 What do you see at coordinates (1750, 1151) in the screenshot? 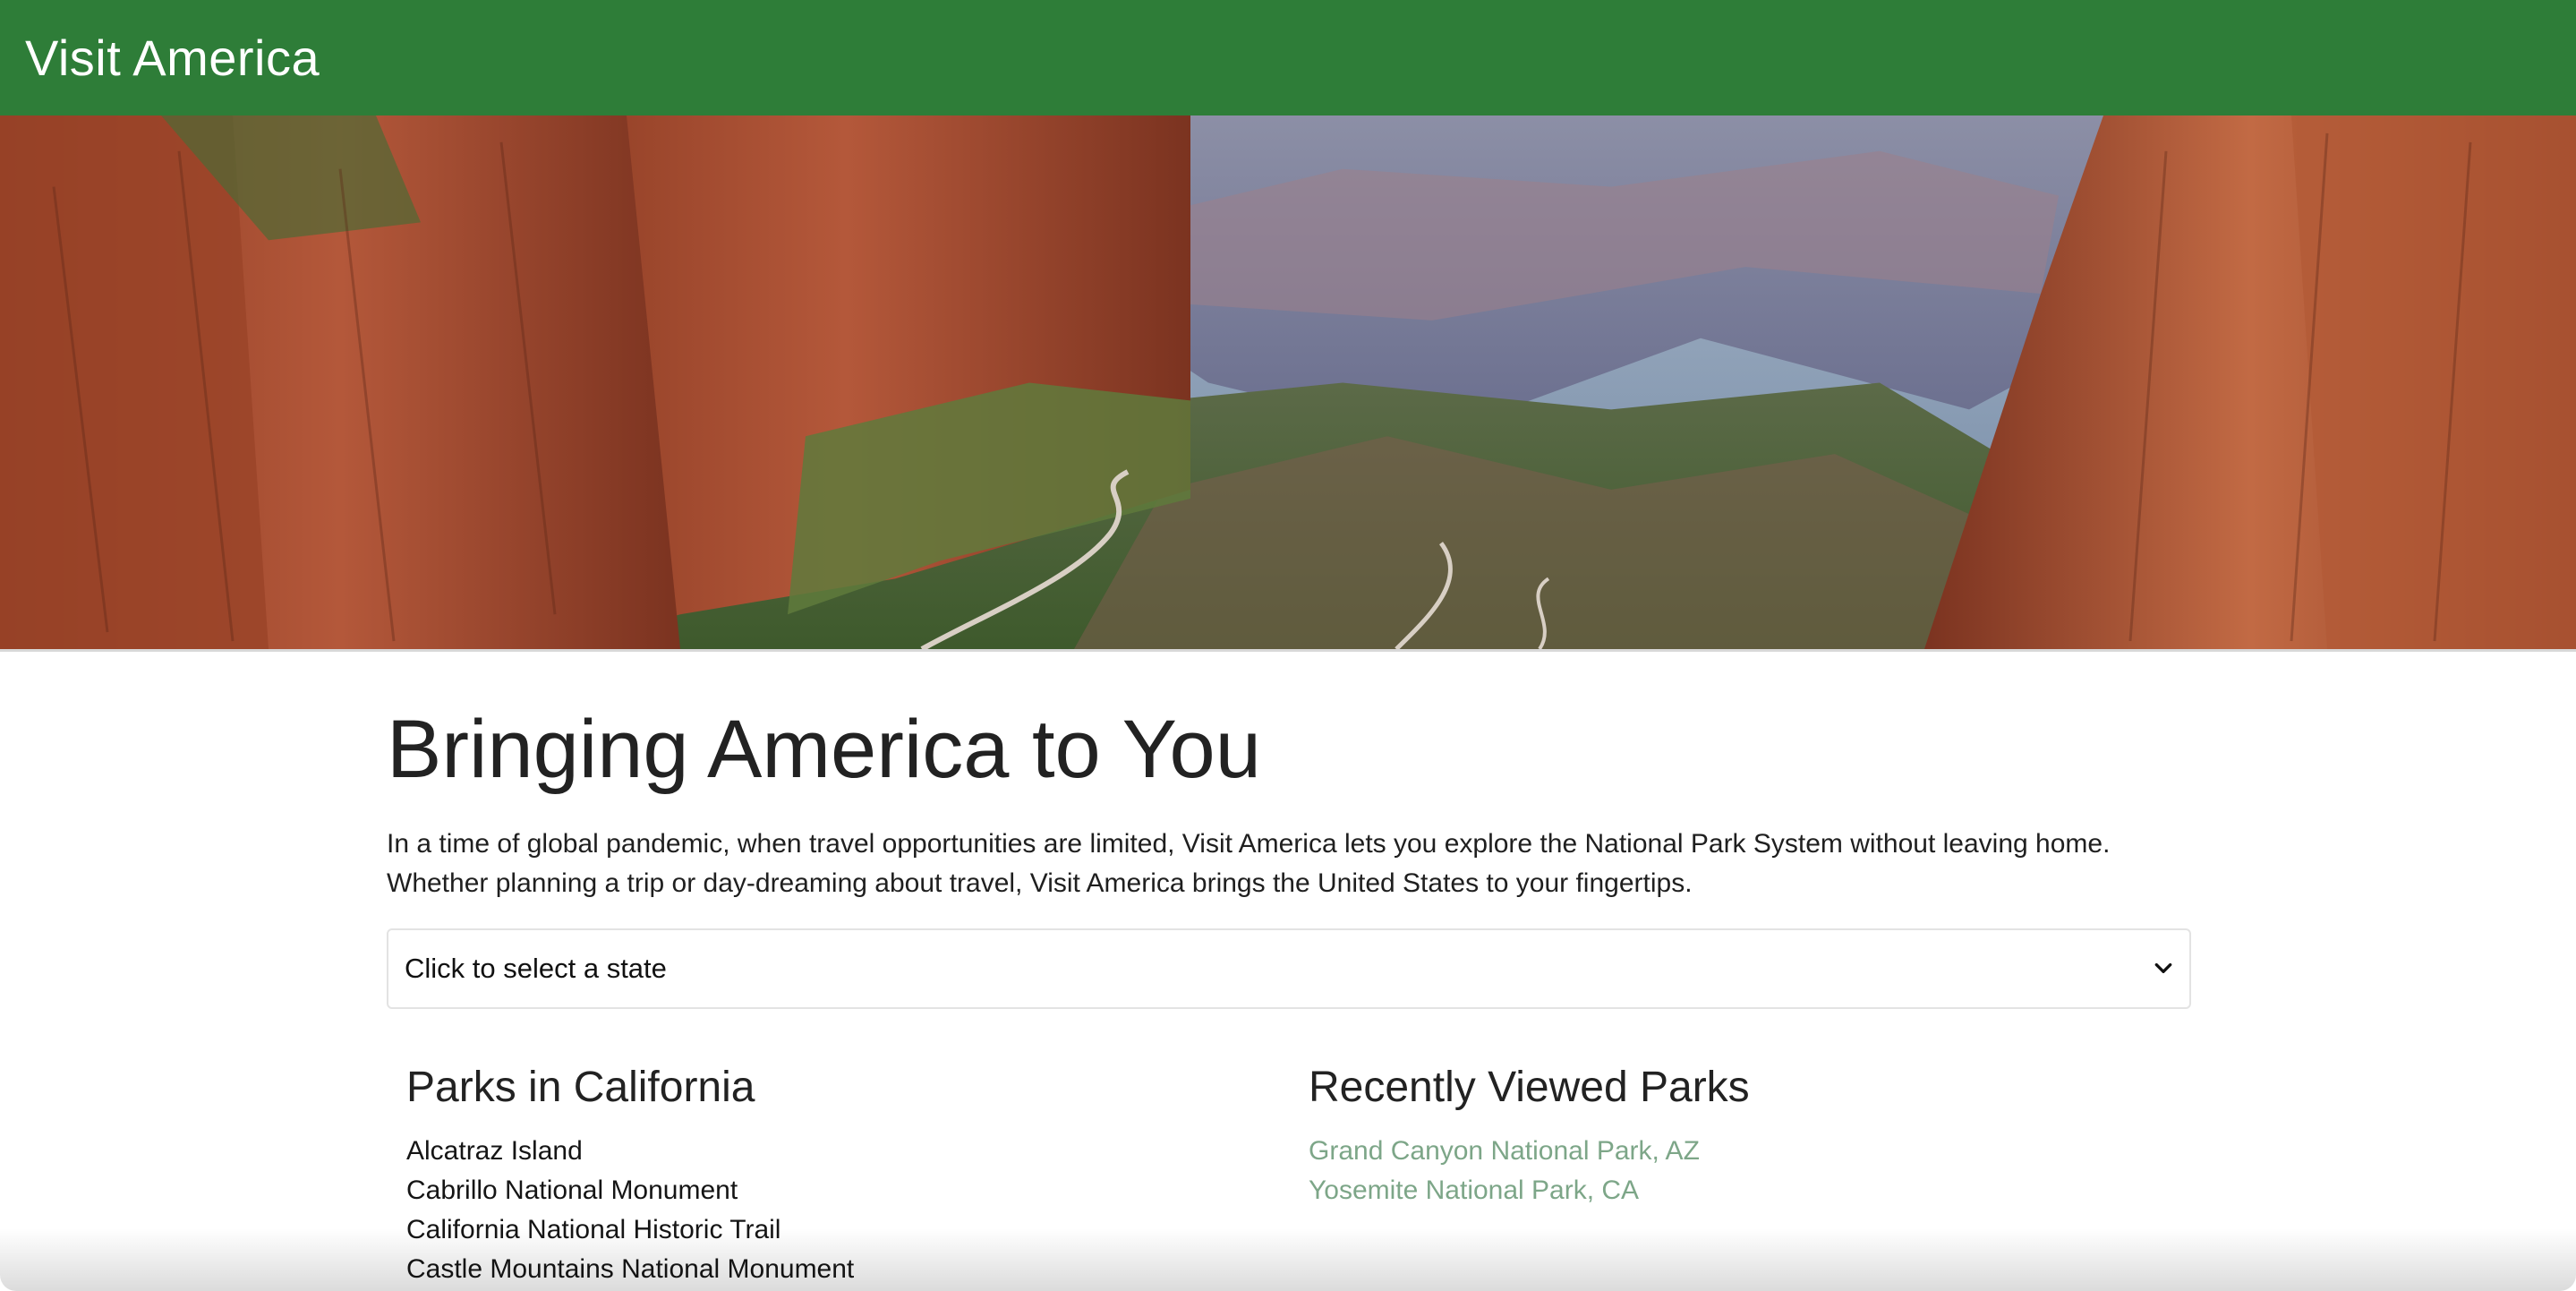
I see `recent-list-item: Grand Canyon National Park, AZ` at bounding box center [1750, 1151].